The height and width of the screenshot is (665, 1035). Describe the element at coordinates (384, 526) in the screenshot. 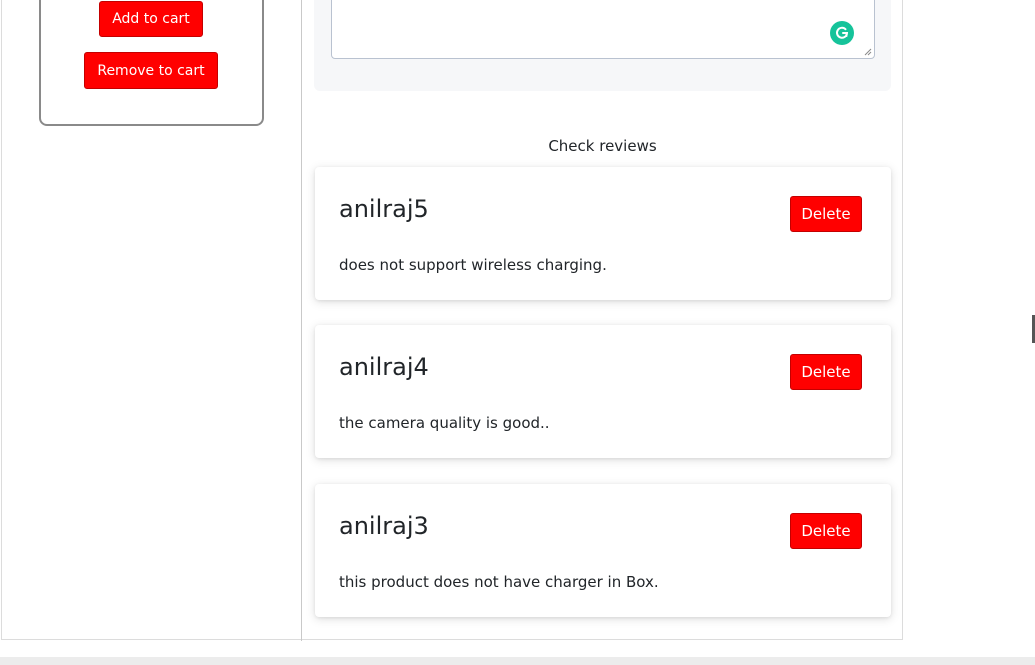

I see `review-author: anilraj3` at that location.